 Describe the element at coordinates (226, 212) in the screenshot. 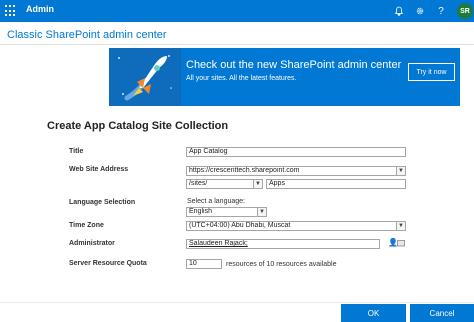

I see `language-select: English ▼` at that location.